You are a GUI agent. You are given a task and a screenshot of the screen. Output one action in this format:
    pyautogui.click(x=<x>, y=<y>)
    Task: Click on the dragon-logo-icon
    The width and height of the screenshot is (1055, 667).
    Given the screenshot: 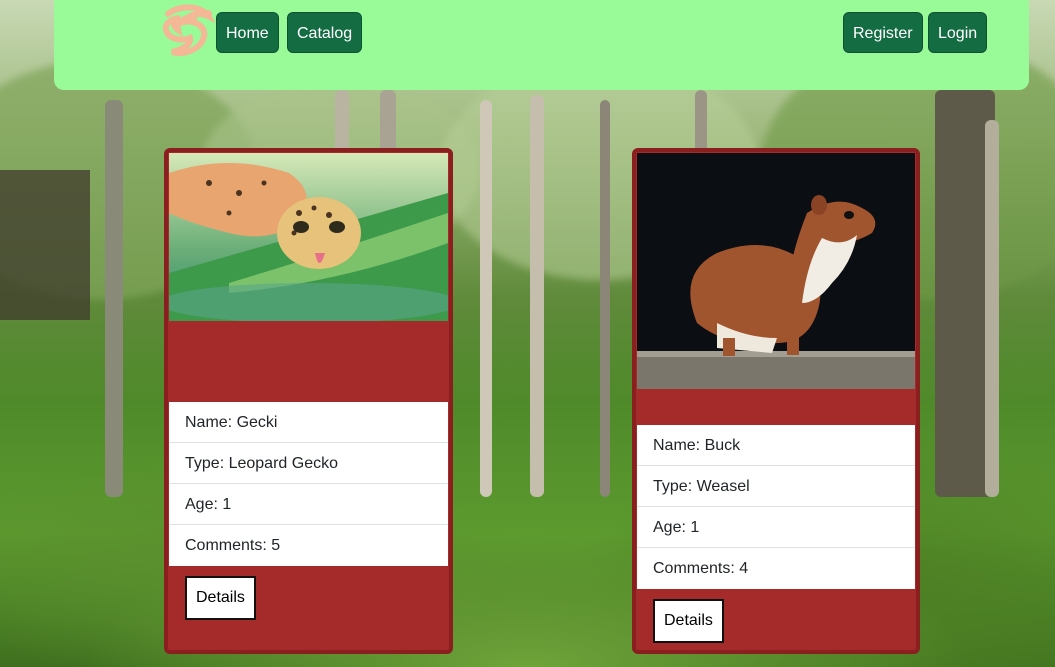 What is the action you would take?
    pyautogui.click(x=186, y=33)
    